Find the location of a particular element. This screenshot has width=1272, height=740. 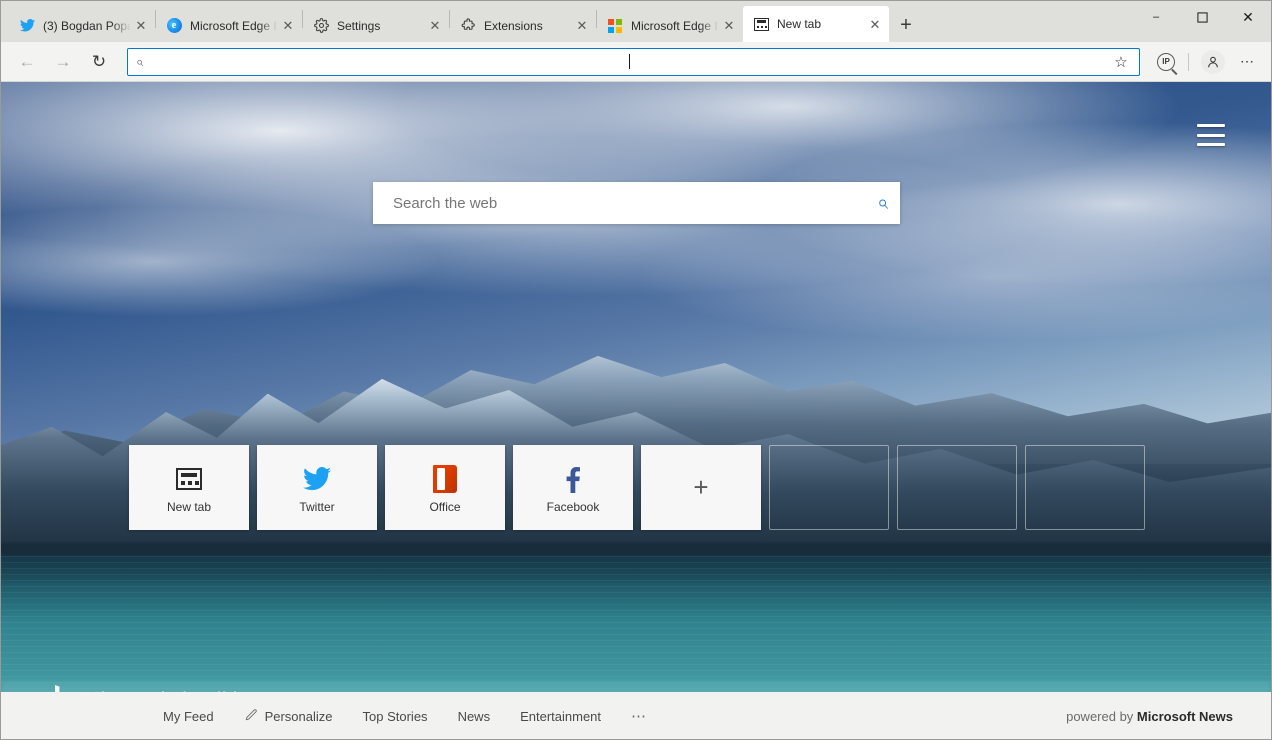

news-tab-label: Entertainment is located at coordinates (561, 716).